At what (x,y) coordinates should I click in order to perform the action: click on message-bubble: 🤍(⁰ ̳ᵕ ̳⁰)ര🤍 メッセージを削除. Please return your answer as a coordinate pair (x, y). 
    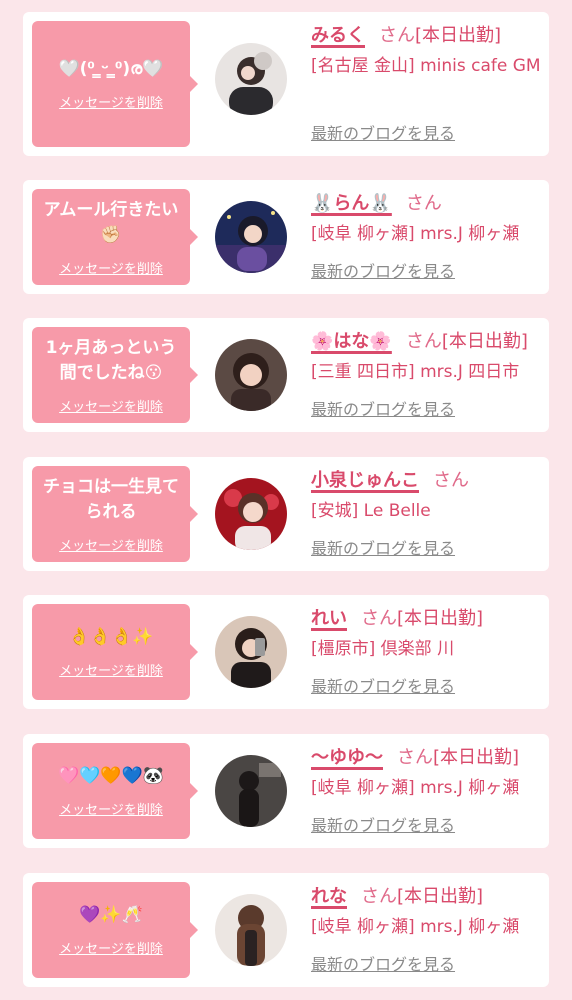
    Looking at the image, I should click on (115, 84).